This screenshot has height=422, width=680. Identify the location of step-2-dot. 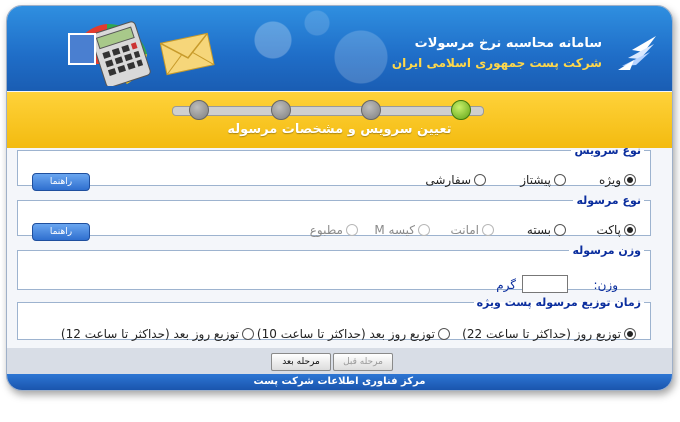
(281, 110).